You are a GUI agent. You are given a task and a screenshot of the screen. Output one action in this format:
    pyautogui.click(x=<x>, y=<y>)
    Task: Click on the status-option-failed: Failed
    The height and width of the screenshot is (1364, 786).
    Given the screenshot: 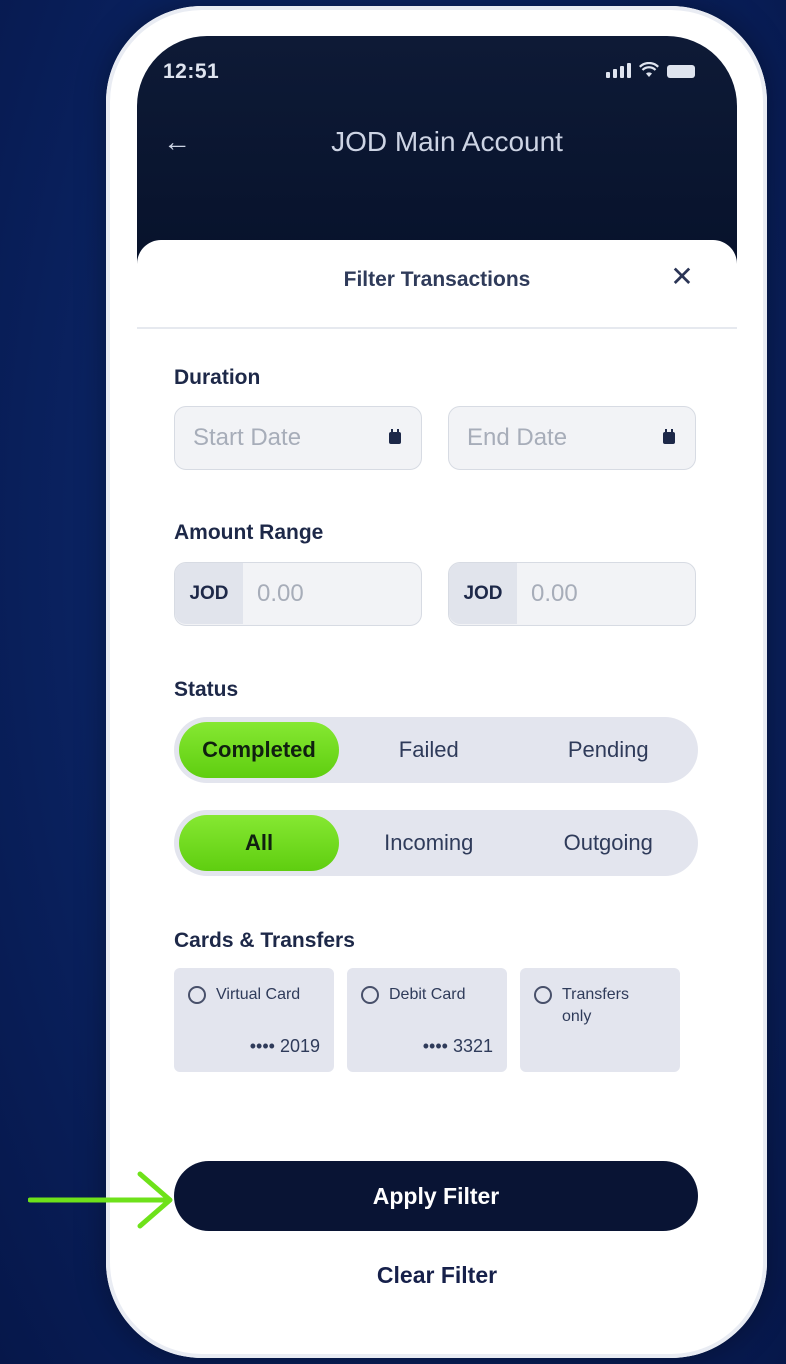 What is the action you would take?
    pyautogui.click(x=429, y=750)
    